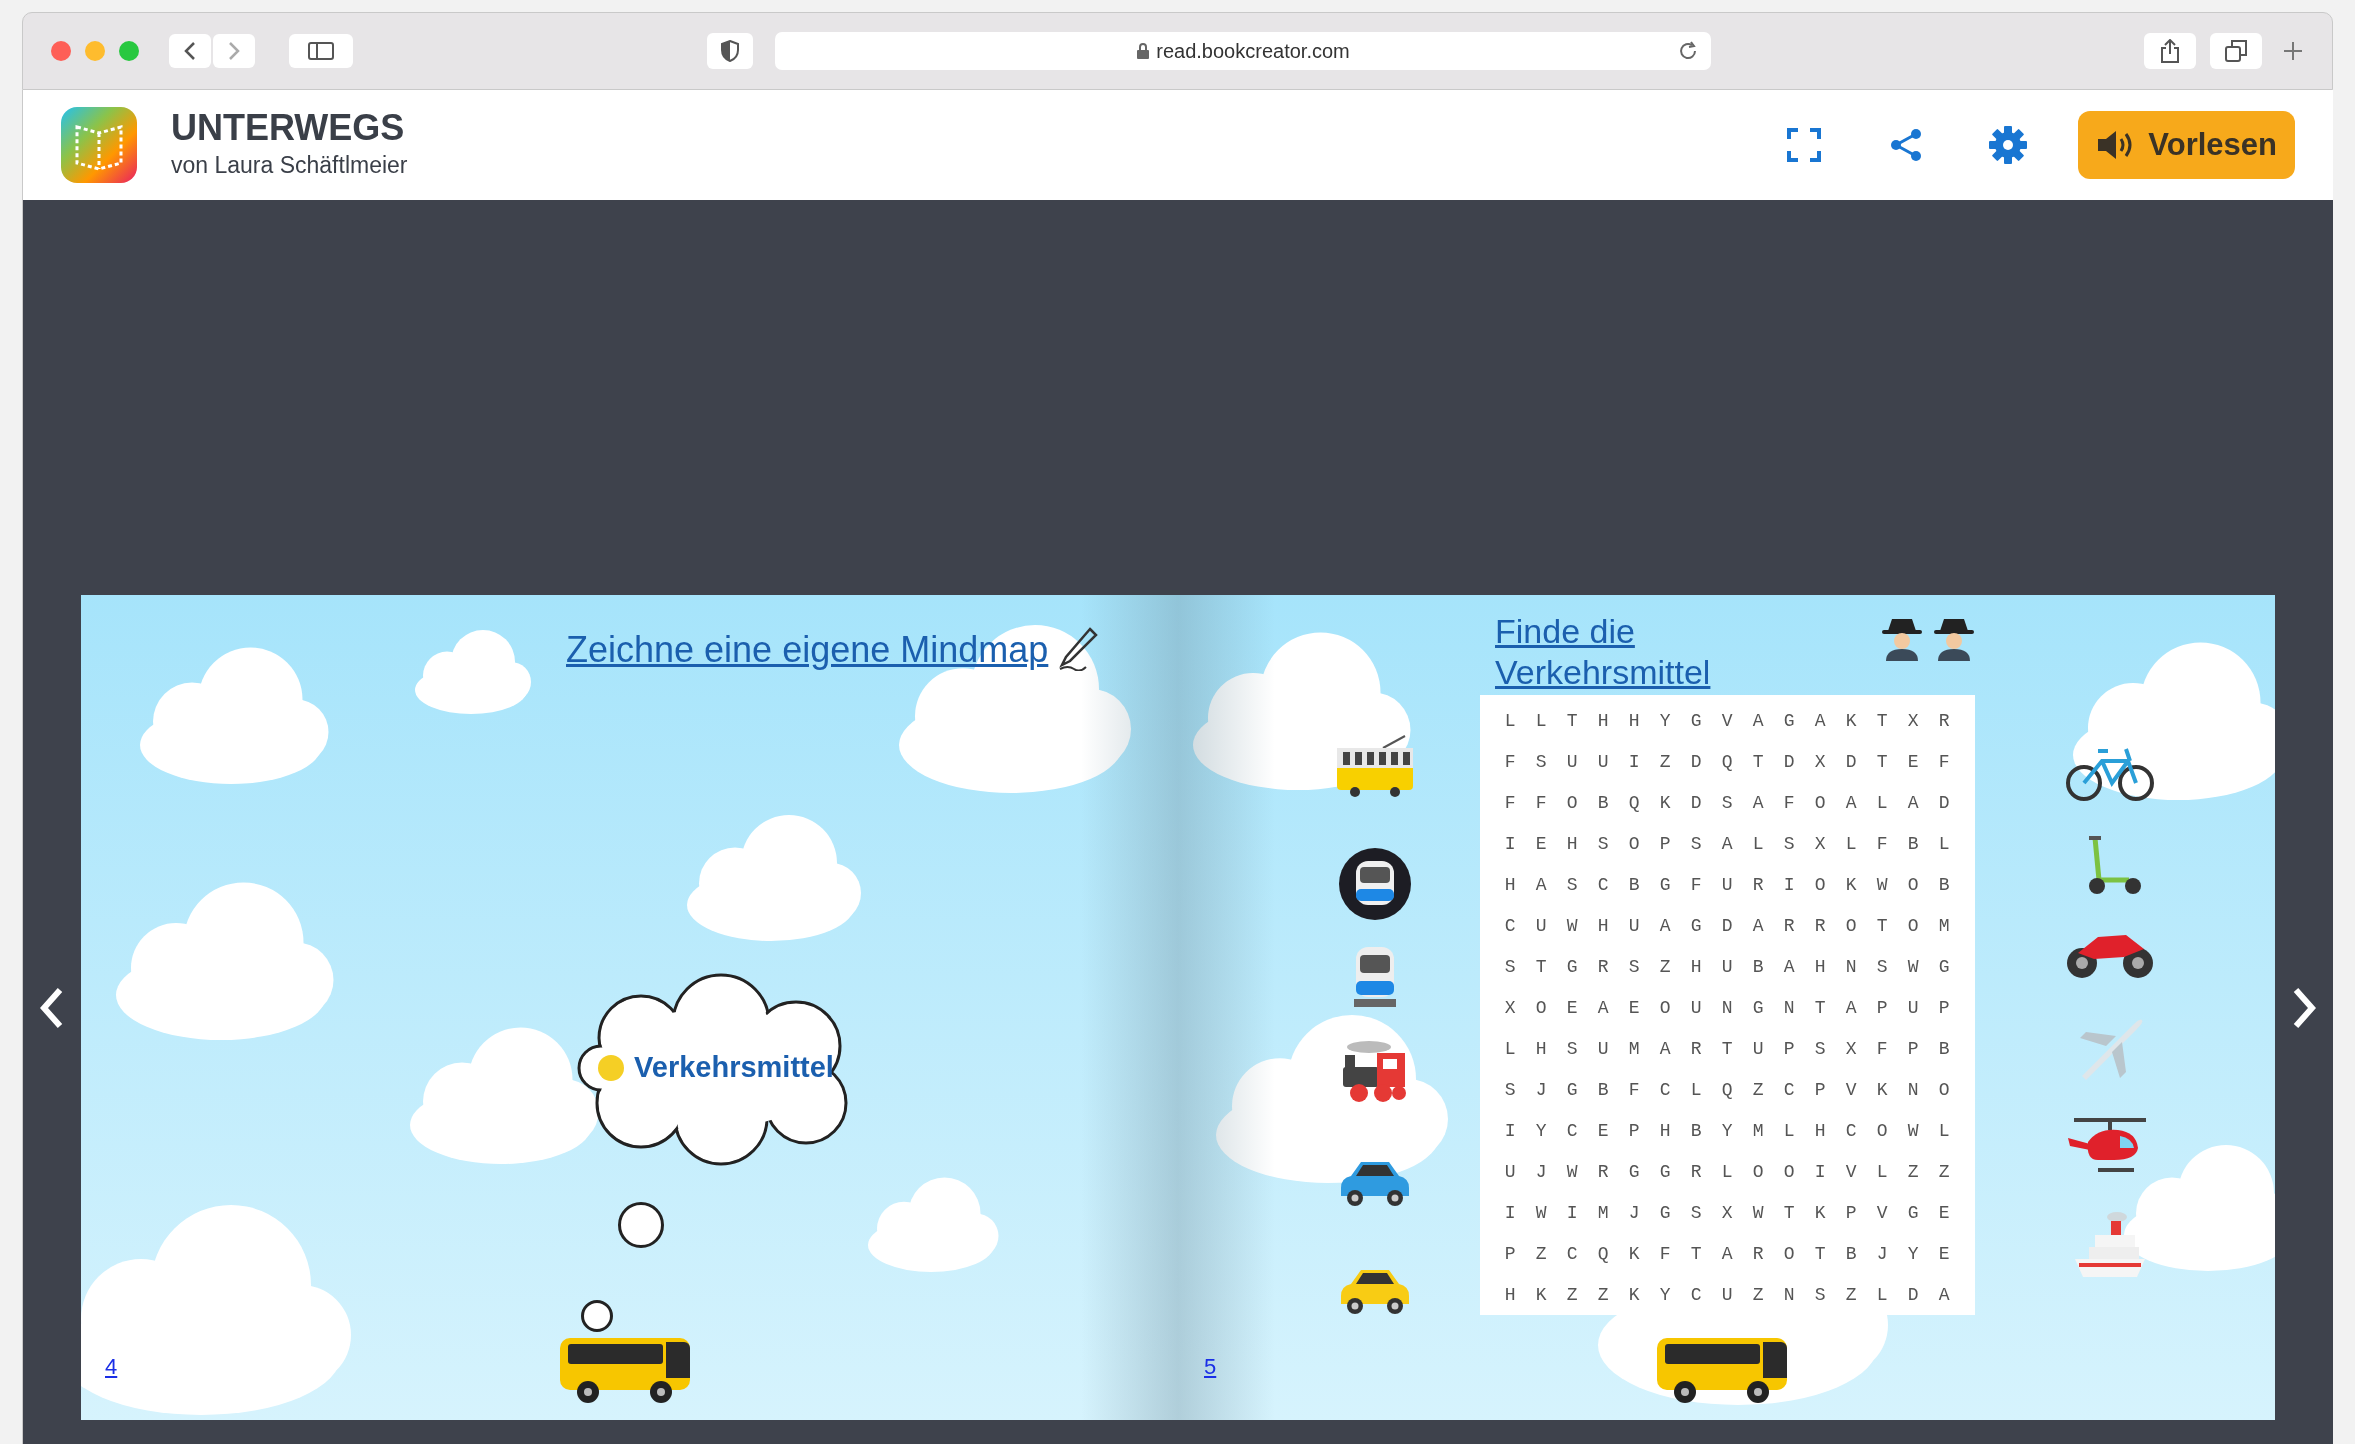  I want to click on page-number-link: 5, so click(1210, 1366).